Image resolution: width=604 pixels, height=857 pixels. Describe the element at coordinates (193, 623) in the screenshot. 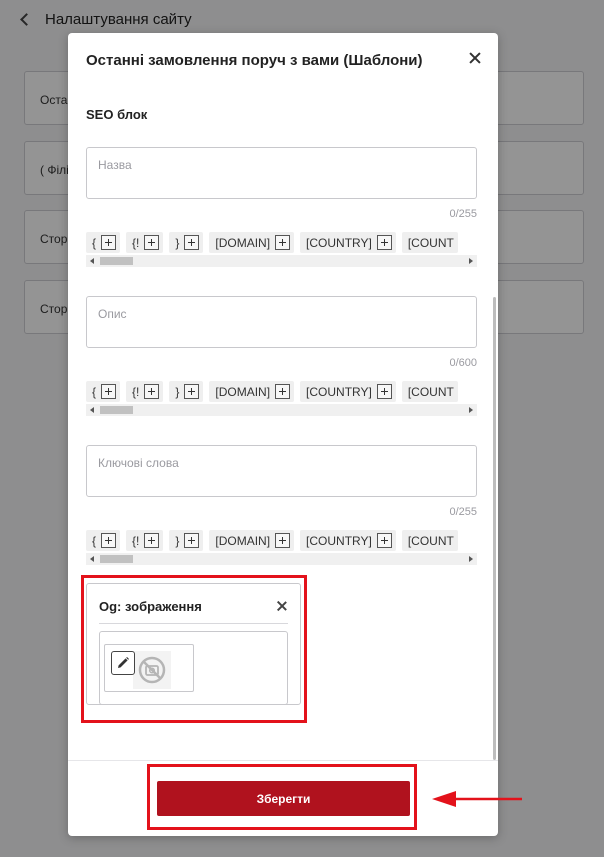

I see `divider` at that location.